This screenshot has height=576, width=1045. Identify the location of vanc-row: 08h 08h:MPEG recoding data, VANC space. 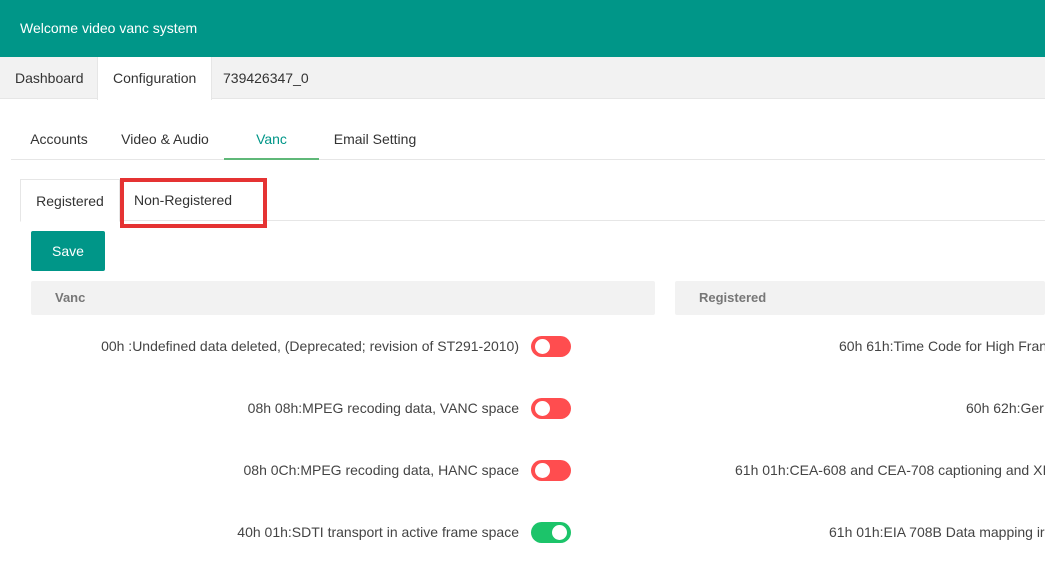
(311, 408).